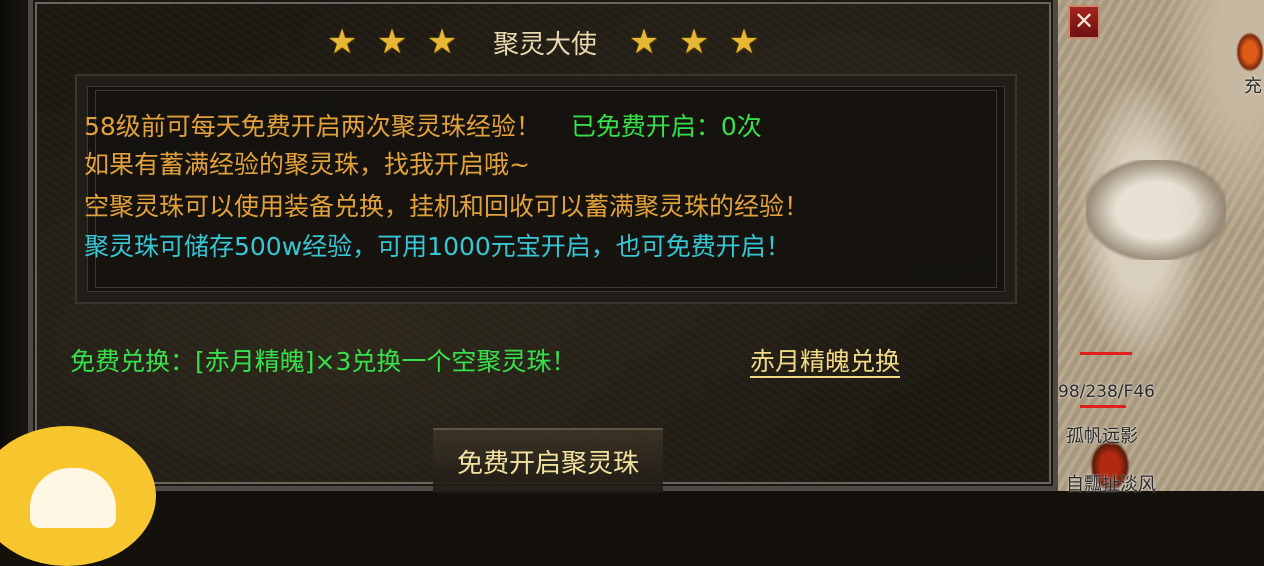 Image resolution: width=1264 pixels, height=566 pixels. What do you see at coordinates (1106, 392) in the screenshot?
I see `map-coordinates: 98/238/F46` at bounding box center [1106, 392].